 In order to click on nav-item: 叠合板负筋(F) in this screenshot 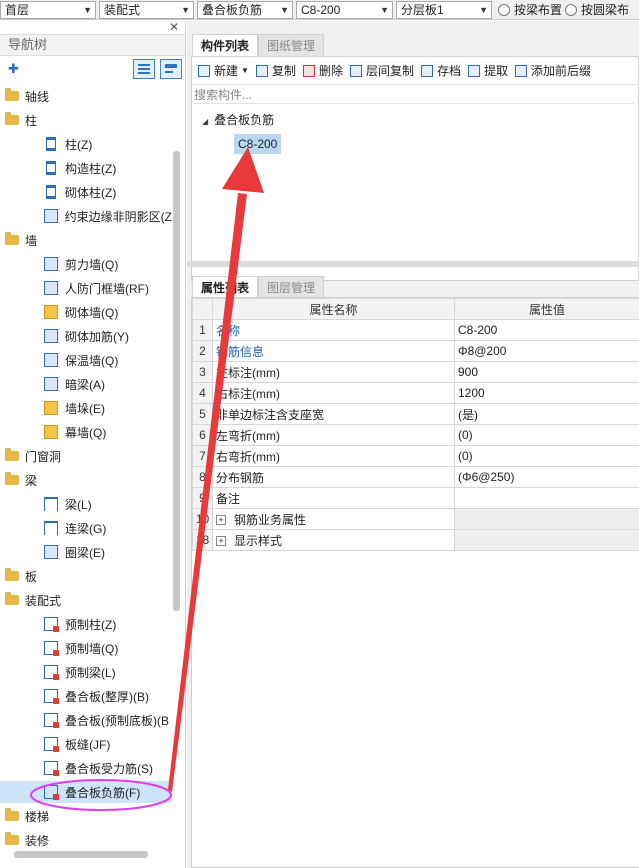, I will do `click(86, 792)`.